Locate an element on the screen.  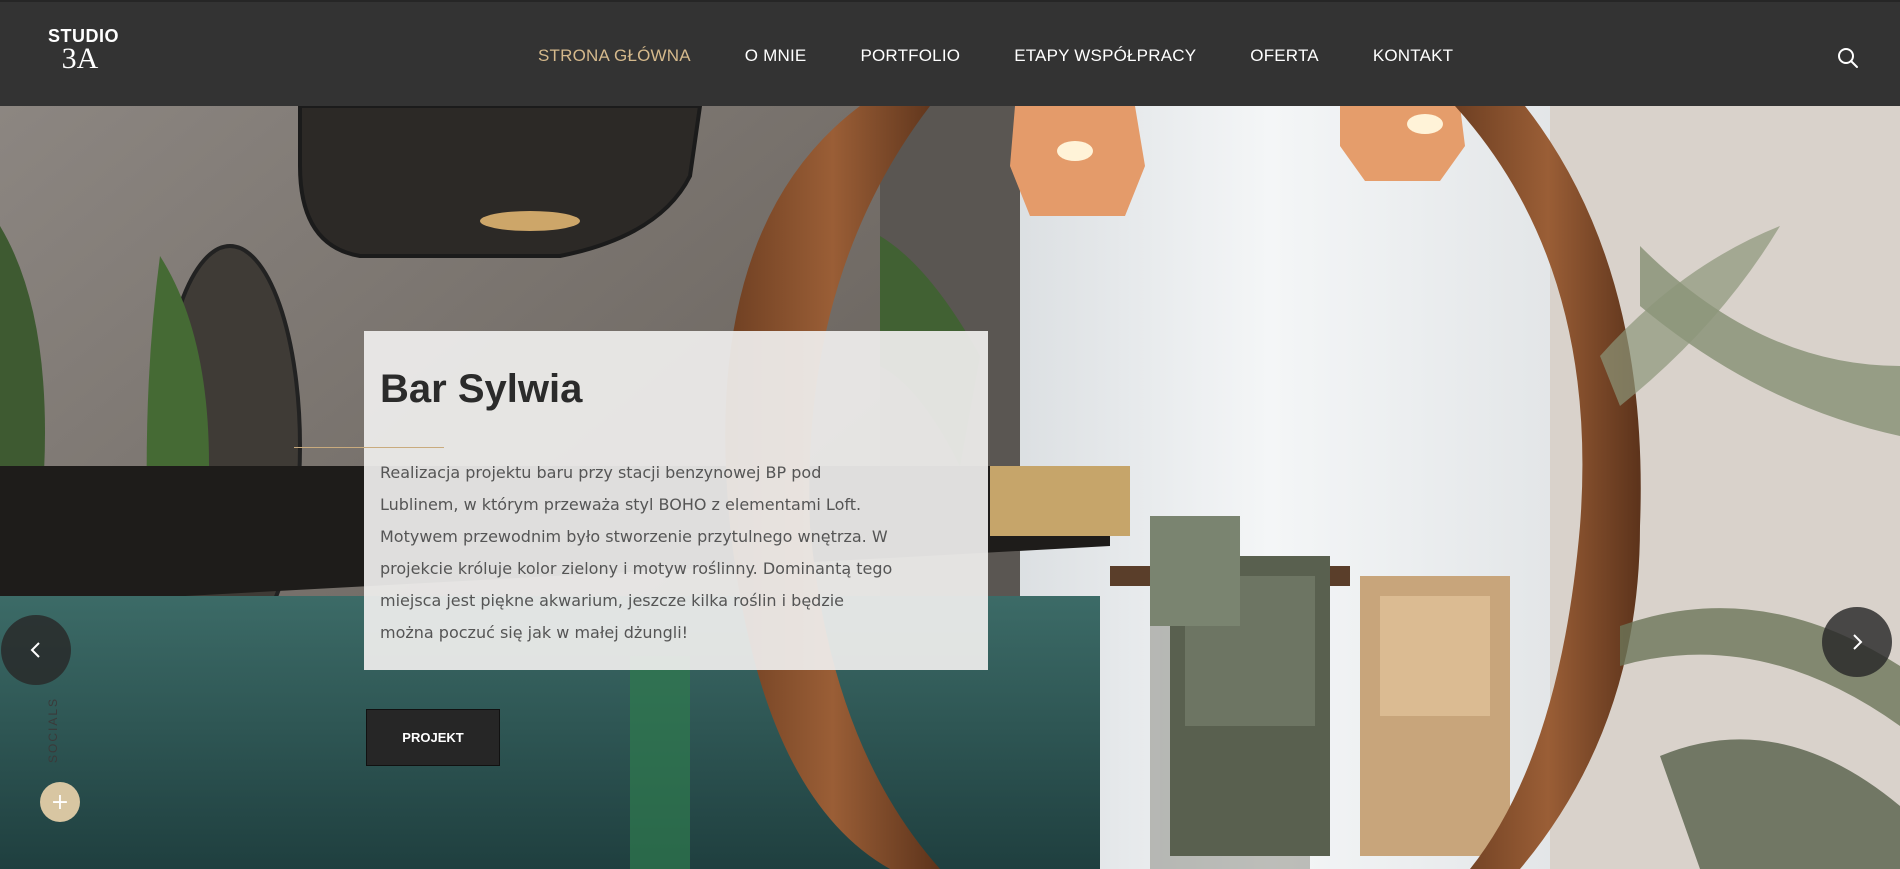
studio-logo: STUDIO 3A is located at coordinates (83, 52).